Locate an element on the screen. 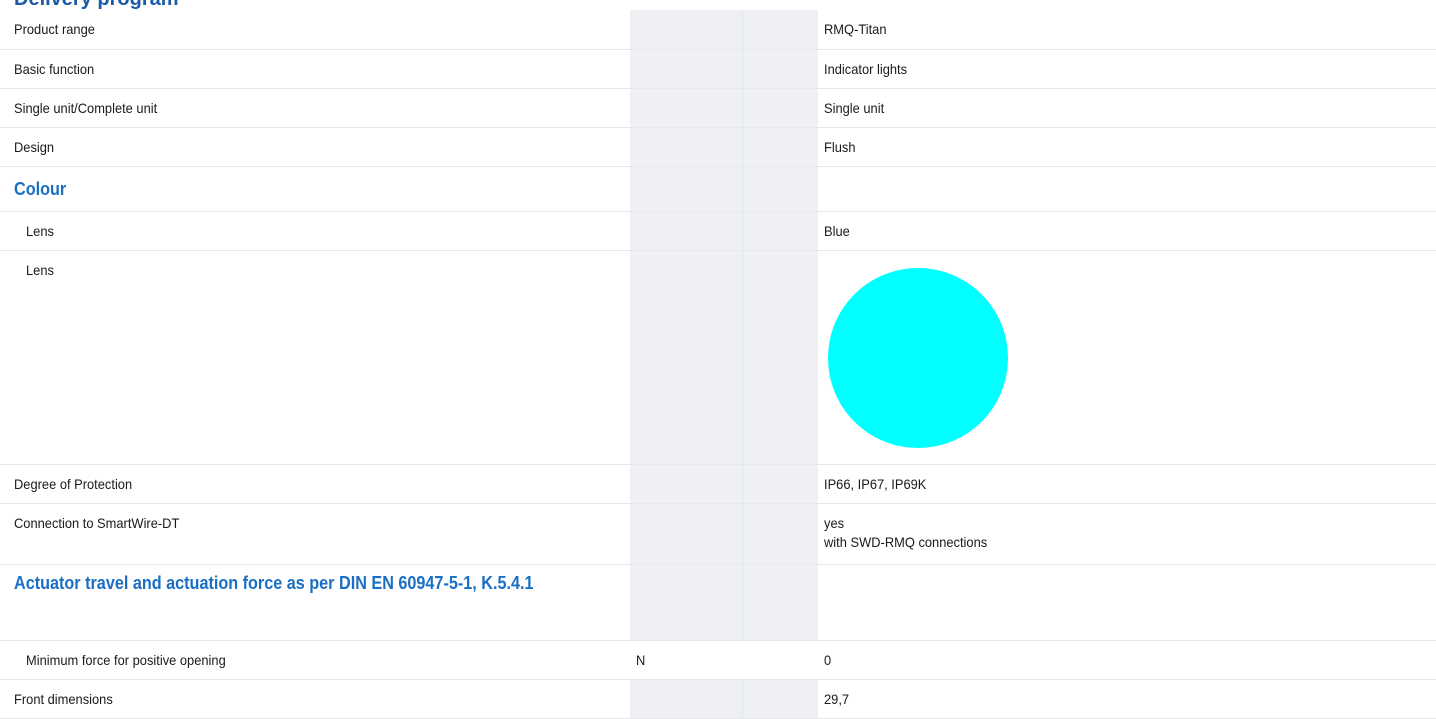 The height and width of the screenshot is (719, 1436). table-row: Degree of Protection IP66, IP67, IP69K is located at coordinates (718, 484).